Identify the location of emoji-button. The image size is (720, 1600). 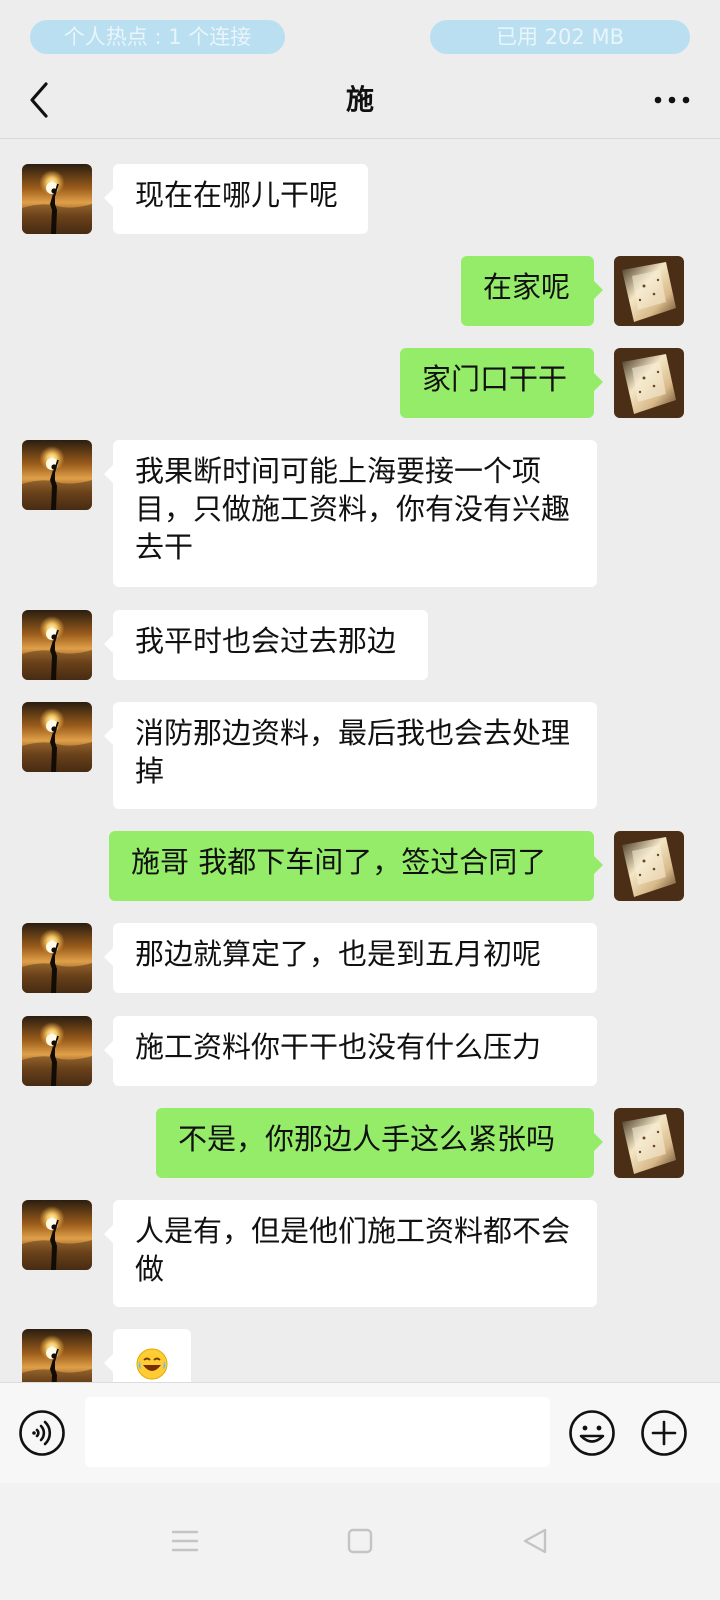
(592, 1433).